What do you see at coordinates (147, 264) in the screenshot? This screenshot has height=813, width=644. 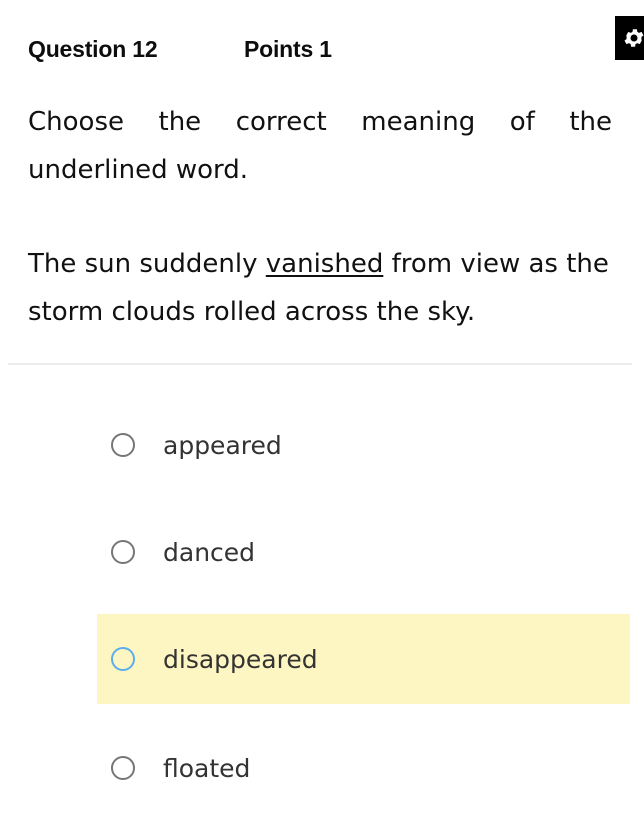 I see `sentence-before: The sun suddenly` at bounding box center [147, 264].